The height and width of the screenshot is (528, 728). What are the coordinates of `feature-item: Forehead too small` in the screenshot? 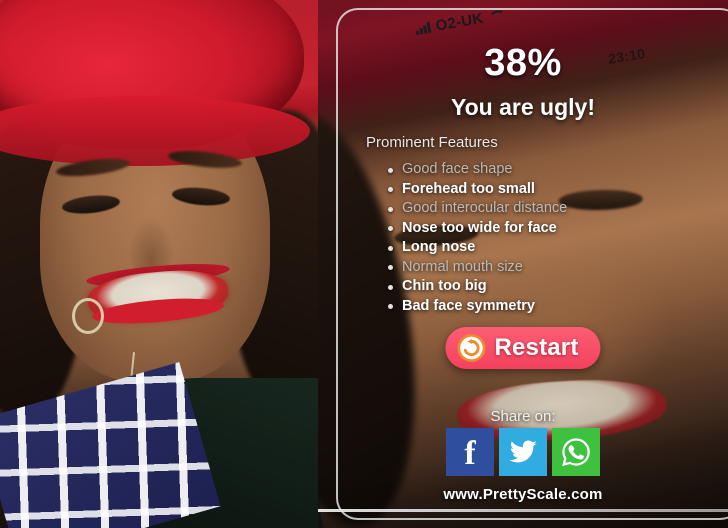 It's located at (477, 190).